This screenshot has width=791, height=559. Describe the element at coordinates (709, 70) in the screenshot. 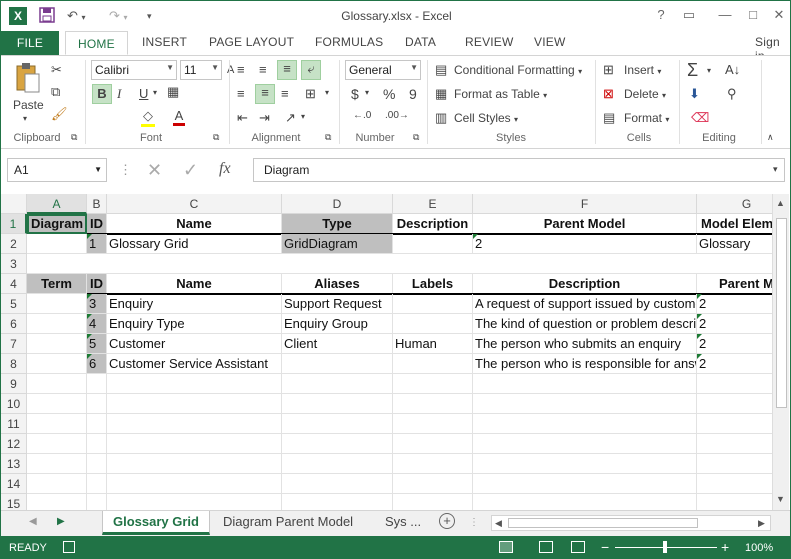

I see `autosum-dropdown-icon: ▾` at that location.